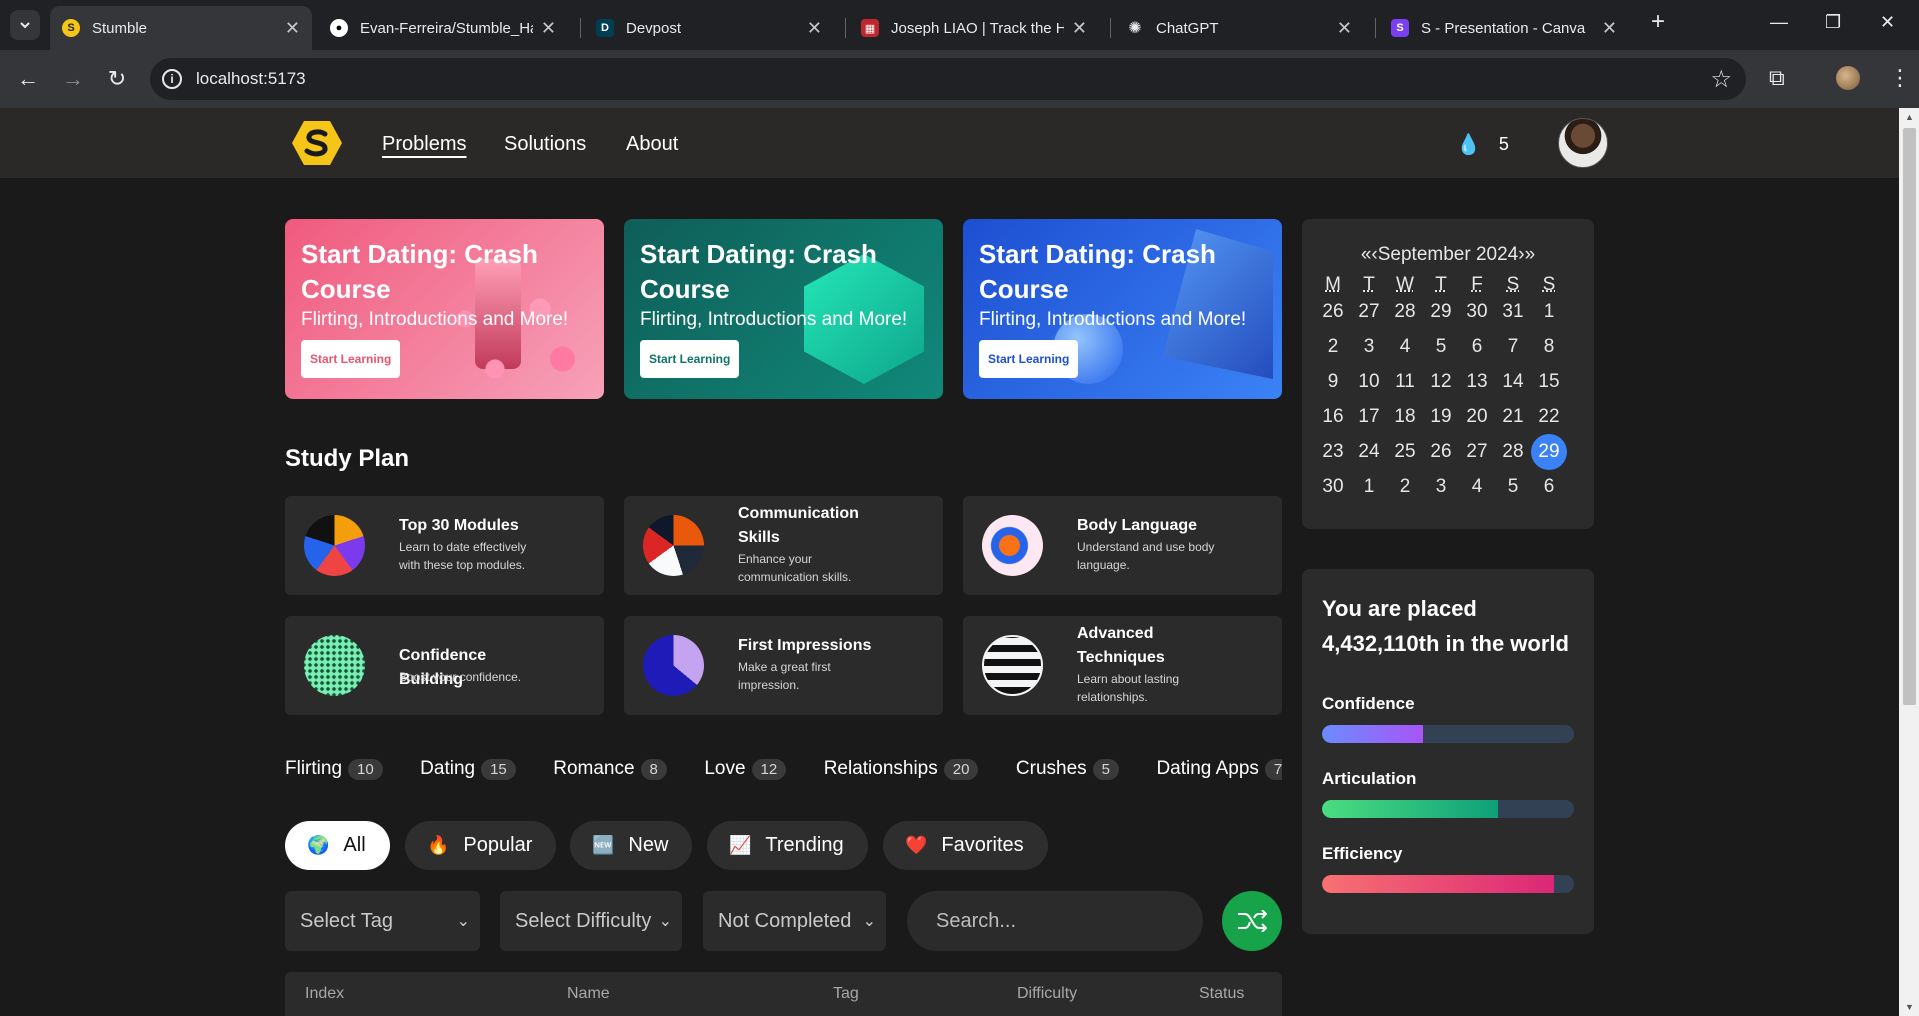  What do you see at coordinates (1405, 382) in the screenshot?
I see `calendar-day: 11` at bounding box center [1405, 382].